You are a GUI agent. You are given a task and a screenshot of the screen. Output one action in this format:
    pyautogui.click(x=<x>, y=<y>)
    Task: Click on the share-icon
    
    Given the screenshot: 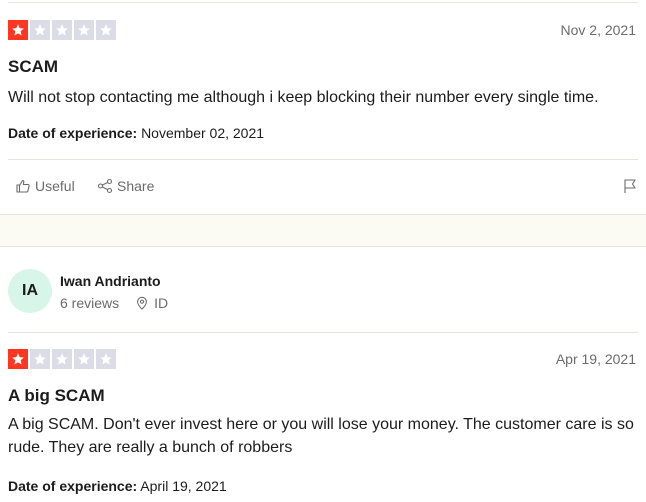 What is the action you would take?
    pyautogui.click(x=105, y=186)
    